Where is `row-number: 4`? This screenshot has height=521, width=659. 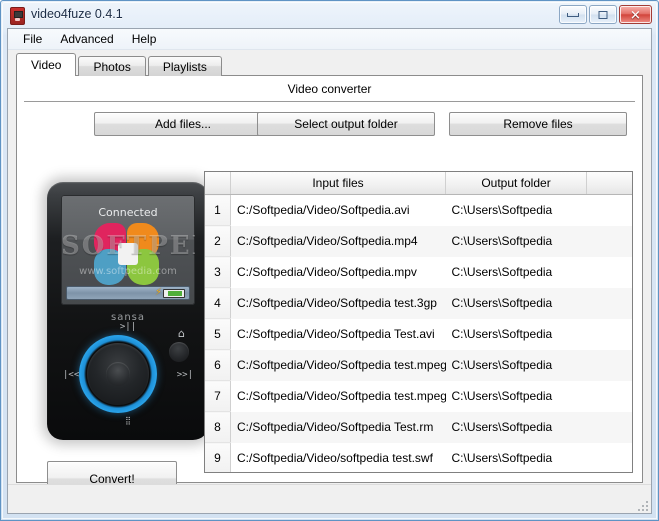
row-number: 4 is located at coordinates (218, 303).